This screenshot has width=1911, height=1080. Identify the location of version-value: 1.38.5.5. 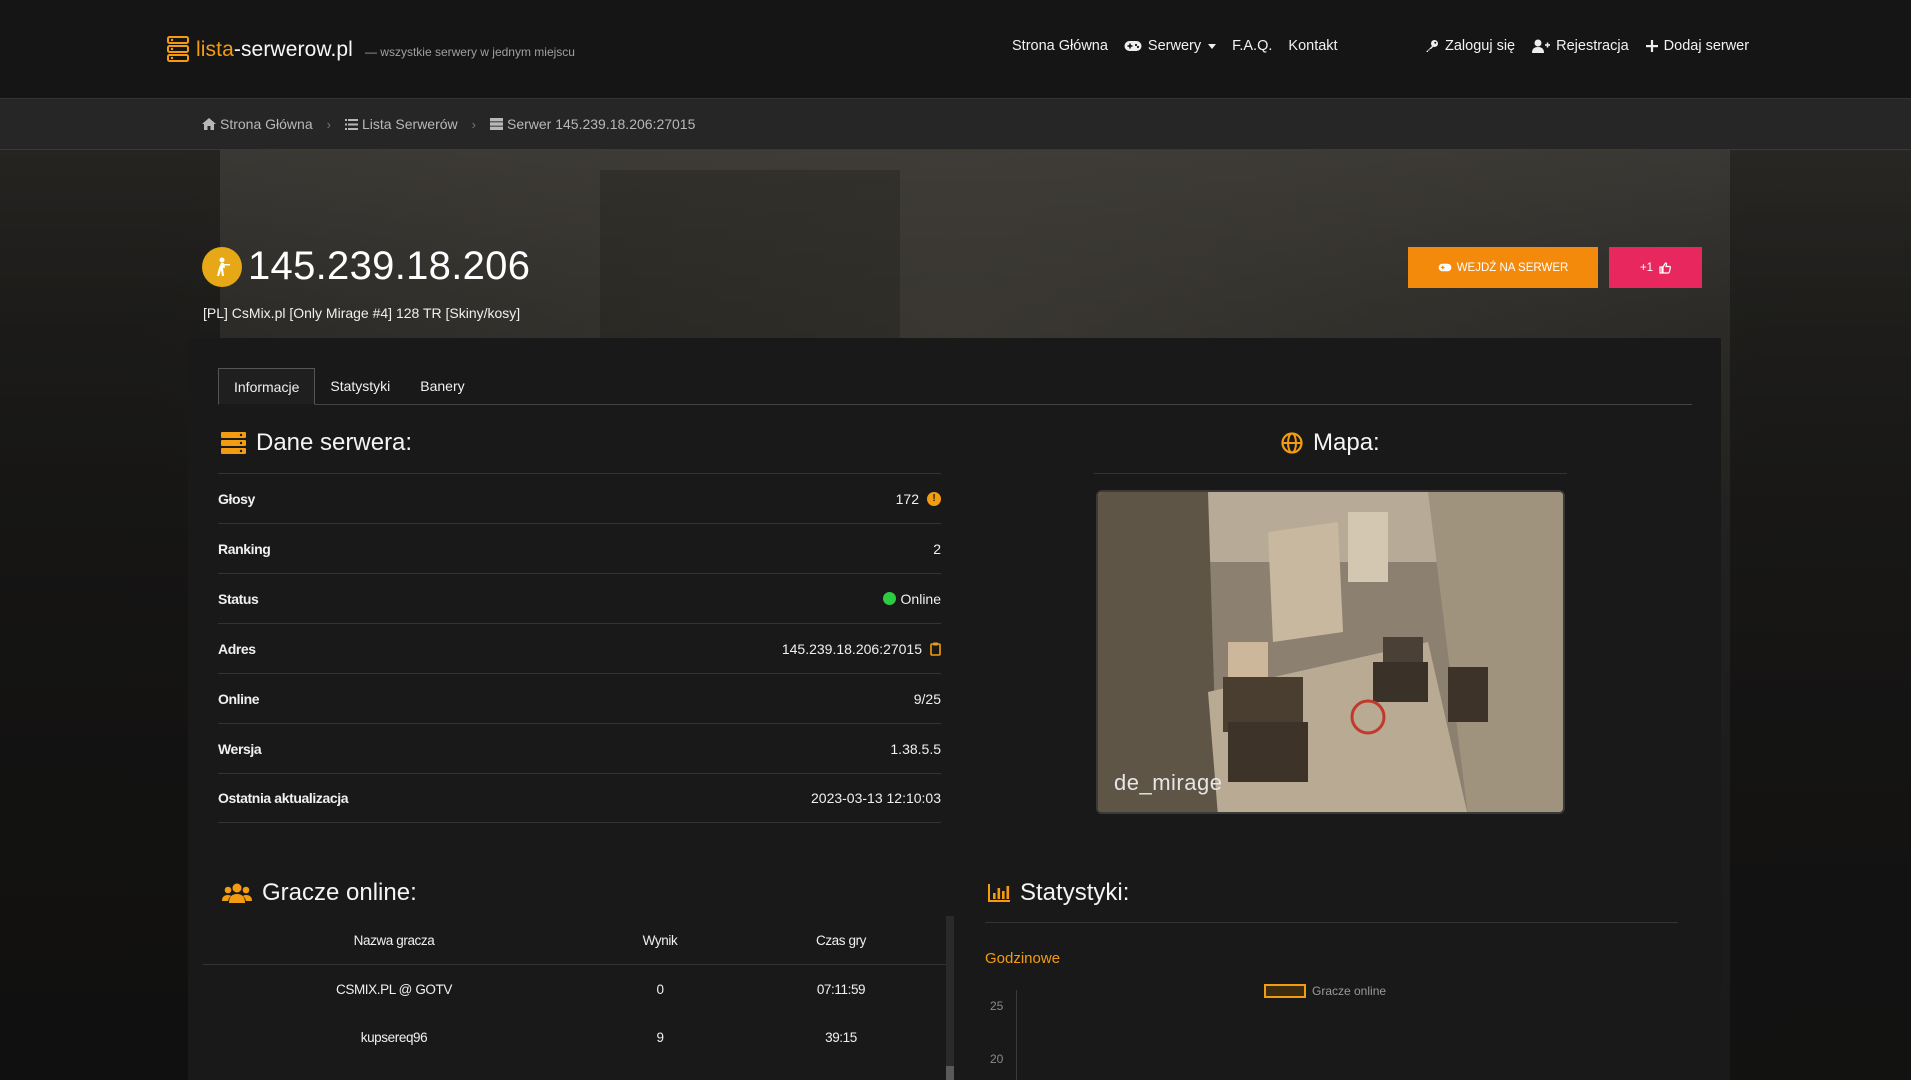
(915, 748).